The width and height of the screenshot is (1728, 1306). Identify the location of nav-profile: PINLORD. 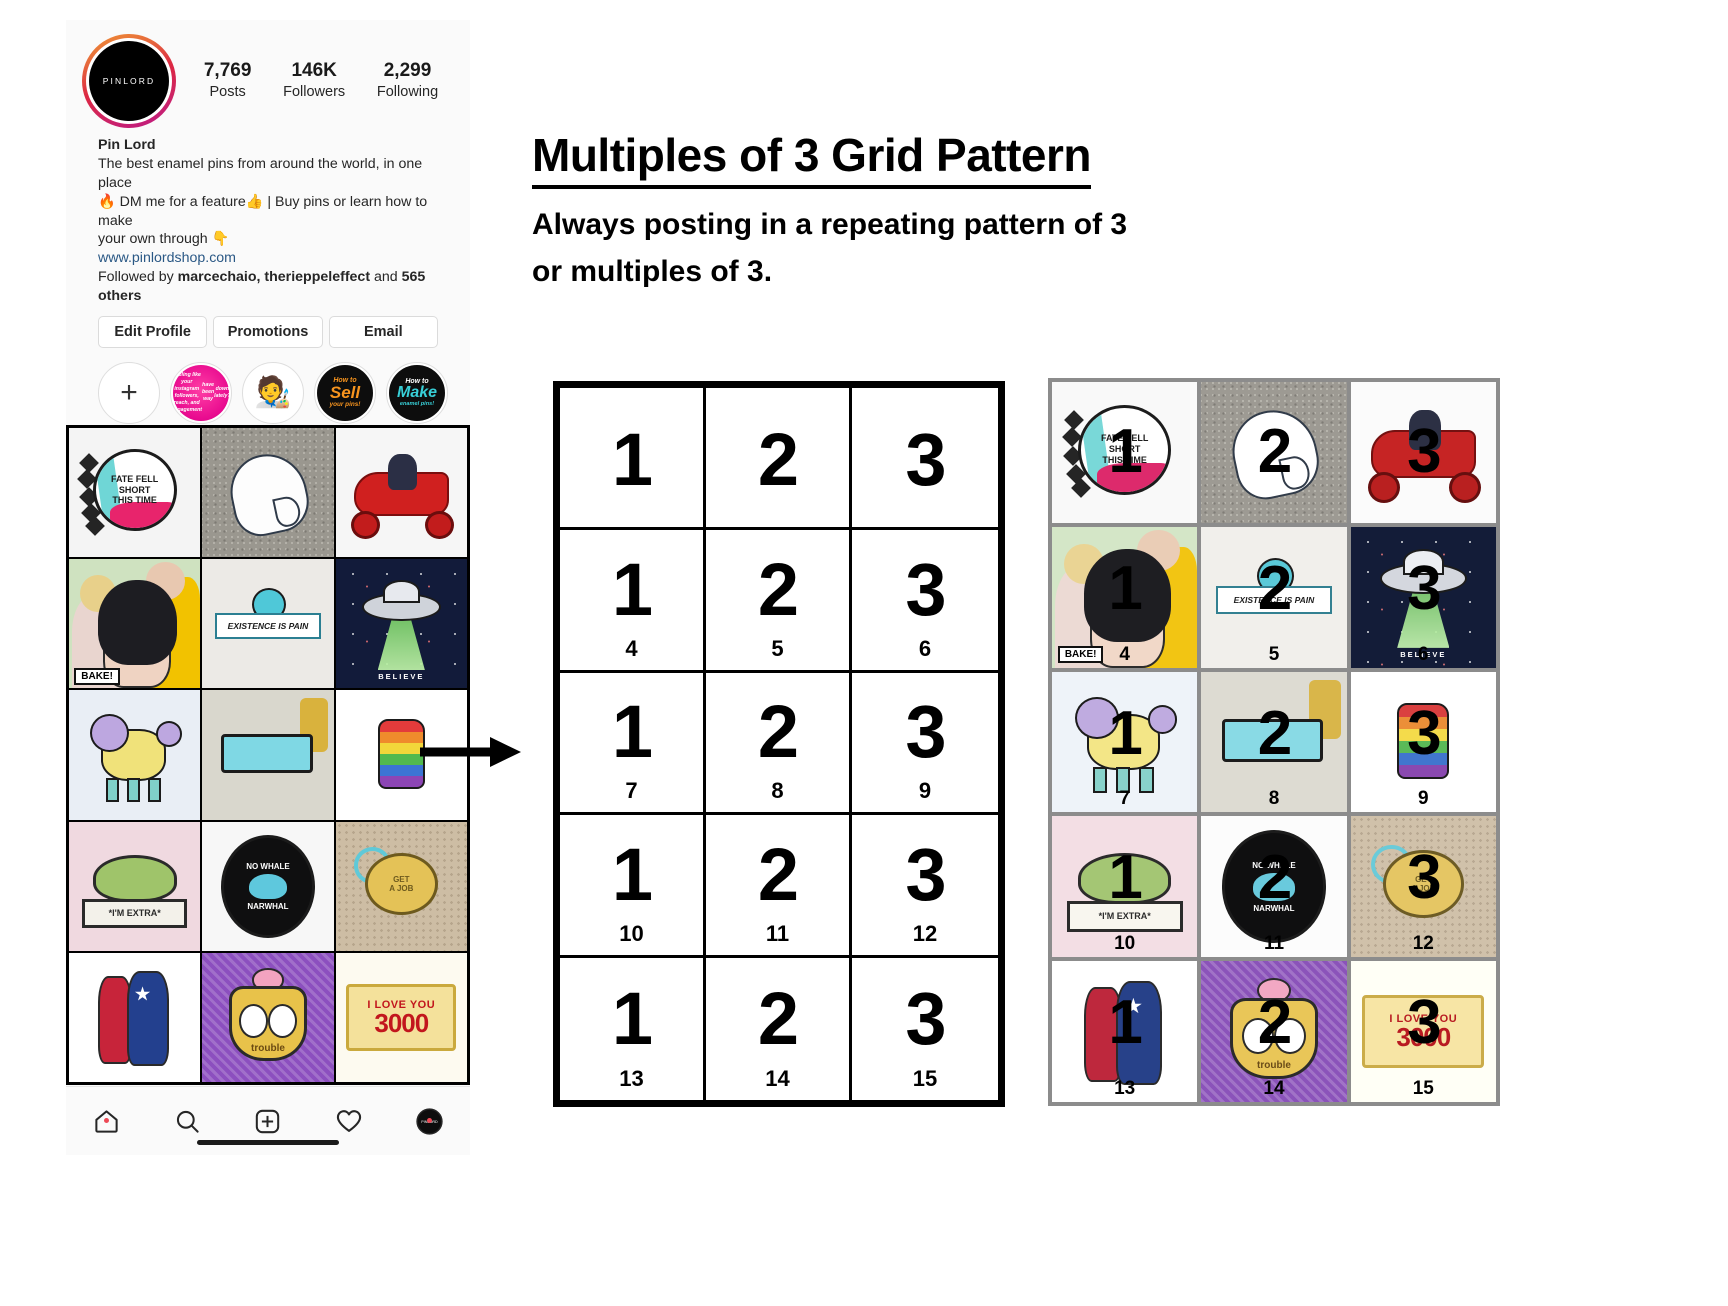
(429, 1121).